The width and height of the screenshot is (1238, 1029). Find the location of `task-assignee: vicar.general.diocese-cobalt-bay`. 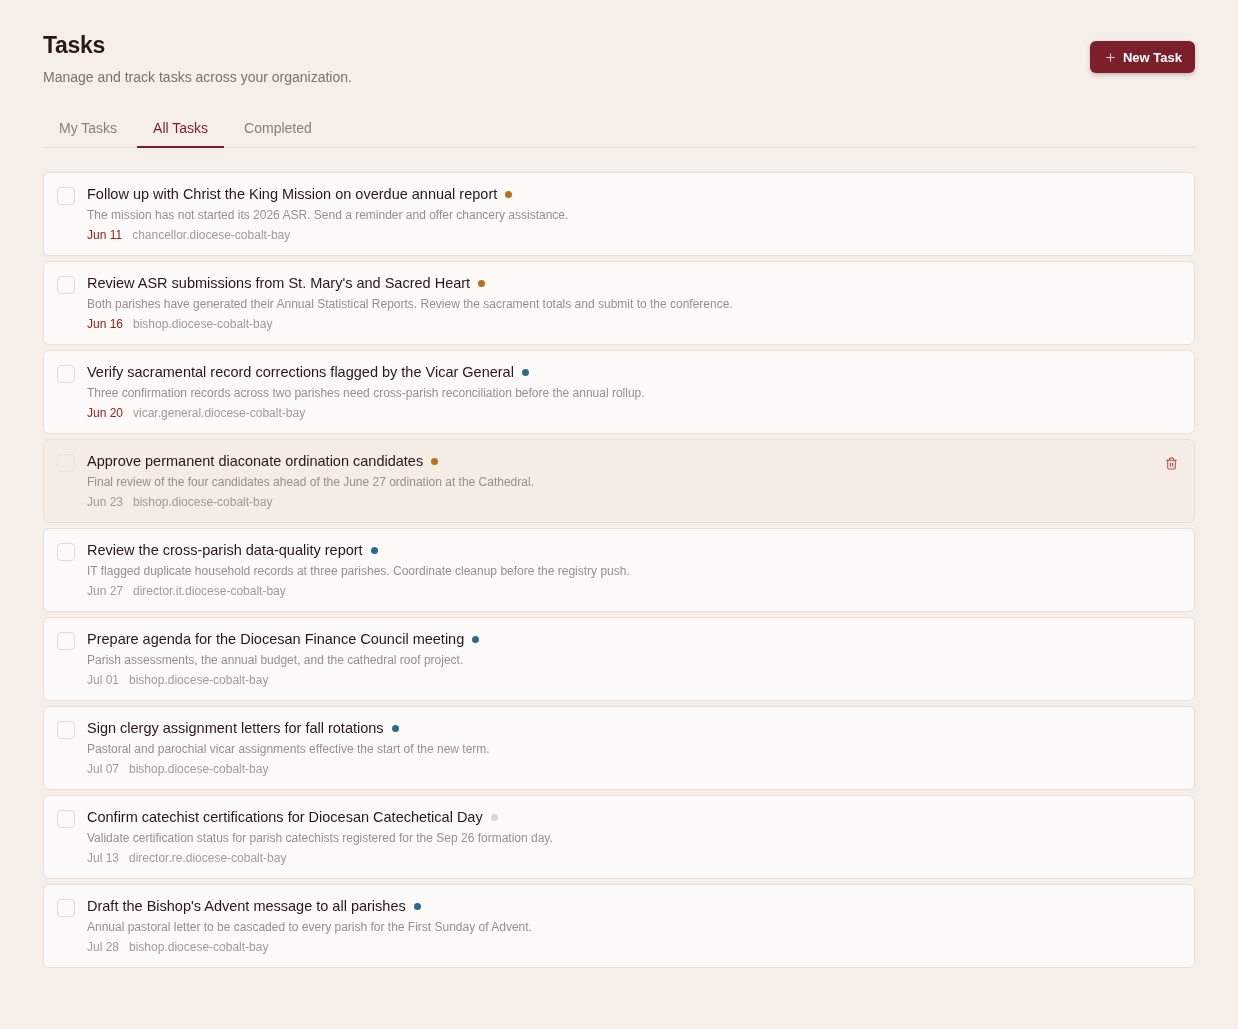

task-assignee: vicar.general.diocese-cobalt-bay is located at coordinates (219, 413).